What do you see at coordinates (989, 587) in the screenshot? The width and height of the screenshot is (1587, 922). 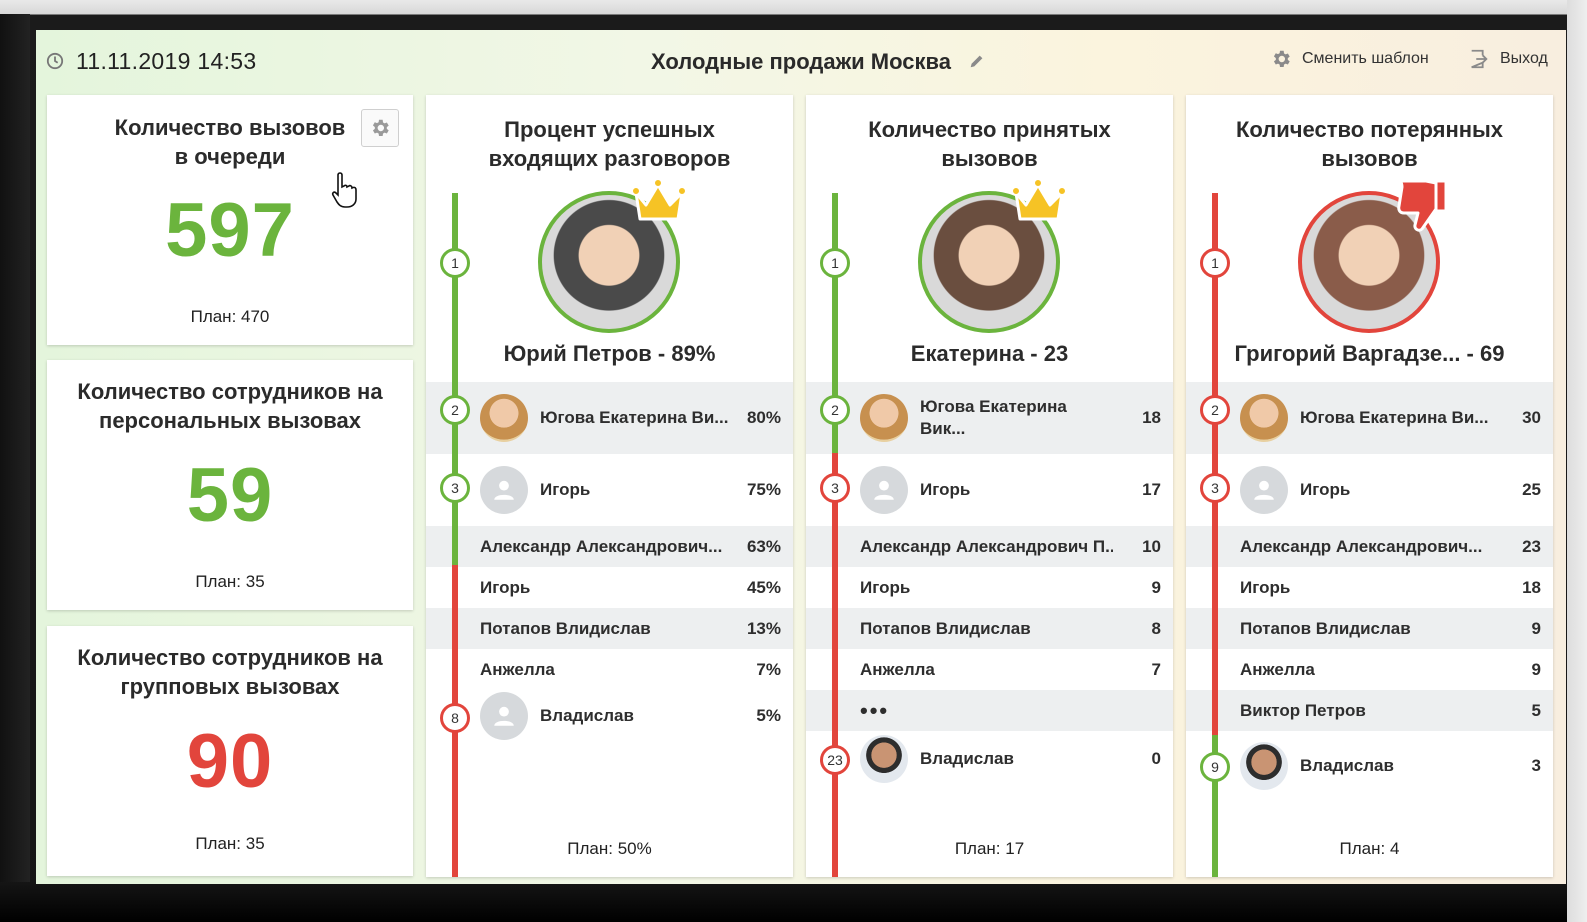 I see `leaderboard-row: Игорь 9` at bounding box center [989, 587].